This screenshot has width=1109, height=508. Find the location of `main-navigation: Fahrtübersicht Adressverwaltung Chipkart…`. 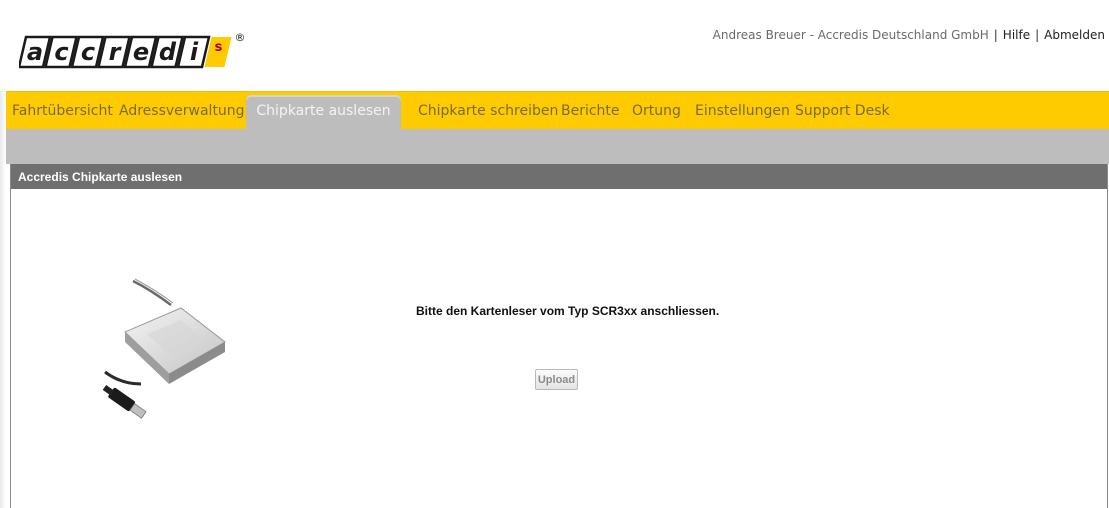

main-navigation: Fahrtübersicht Adressverwaltung Chipkart… is located at coordinates (557, 111).